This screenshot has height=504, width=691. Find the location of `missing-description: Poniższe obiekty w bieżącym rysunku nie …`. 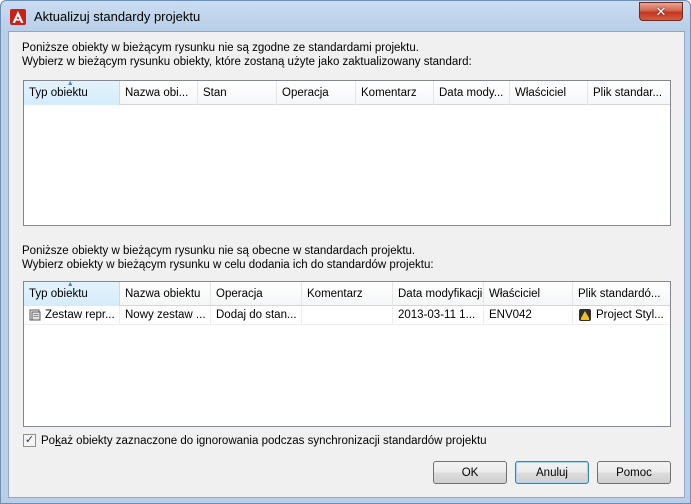

missing-description: Poniższe obiekty w bieżącym rysunku nie … is located at coordinates (228, 258).